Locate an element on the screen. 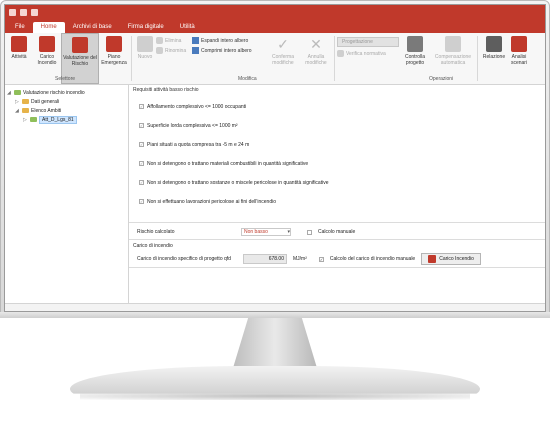 This screenshot has height=428, width=550. check-icon: ✓ is located at coordinates (283, 44).